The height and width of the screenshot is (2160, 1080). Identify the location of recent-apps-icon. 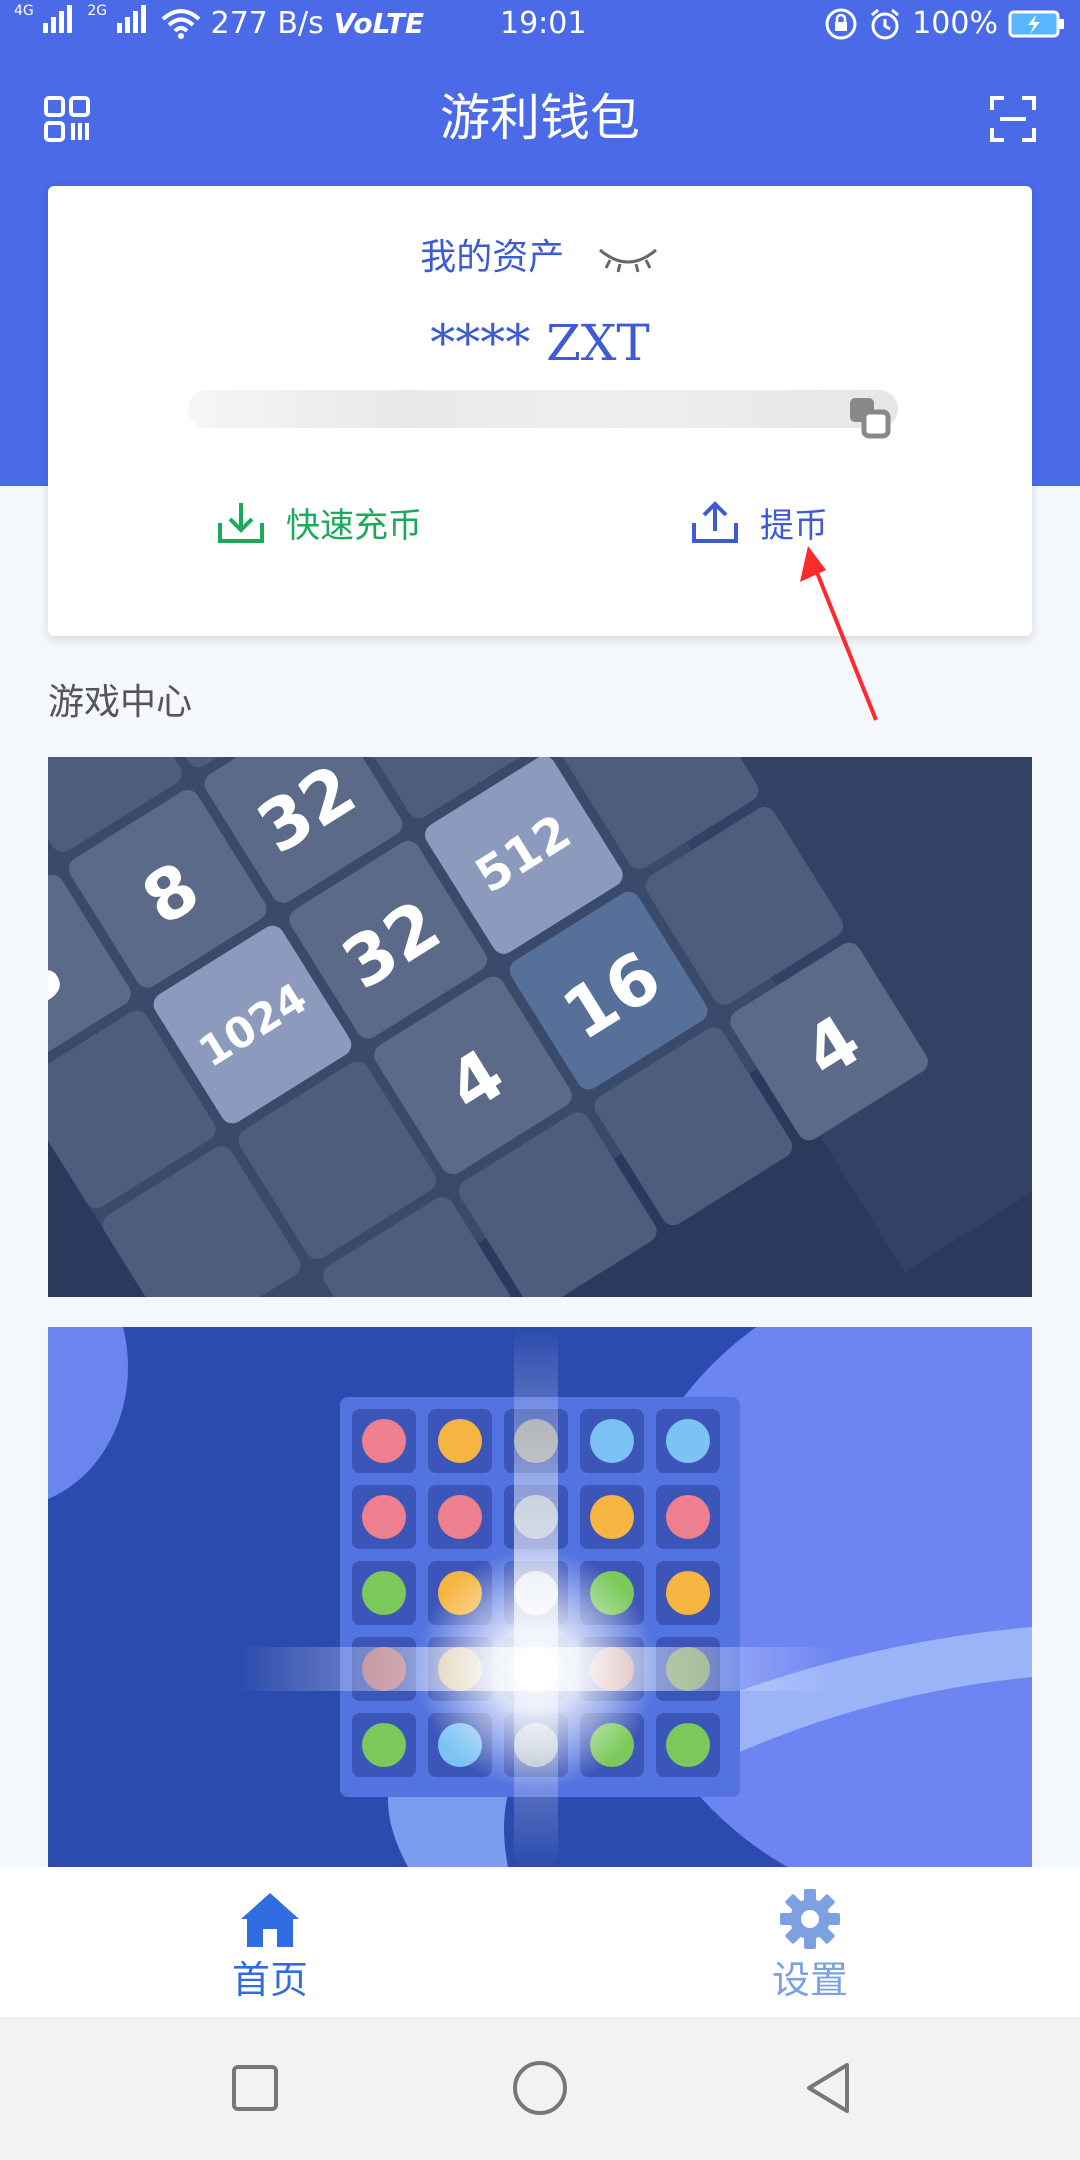
(255, 2088).